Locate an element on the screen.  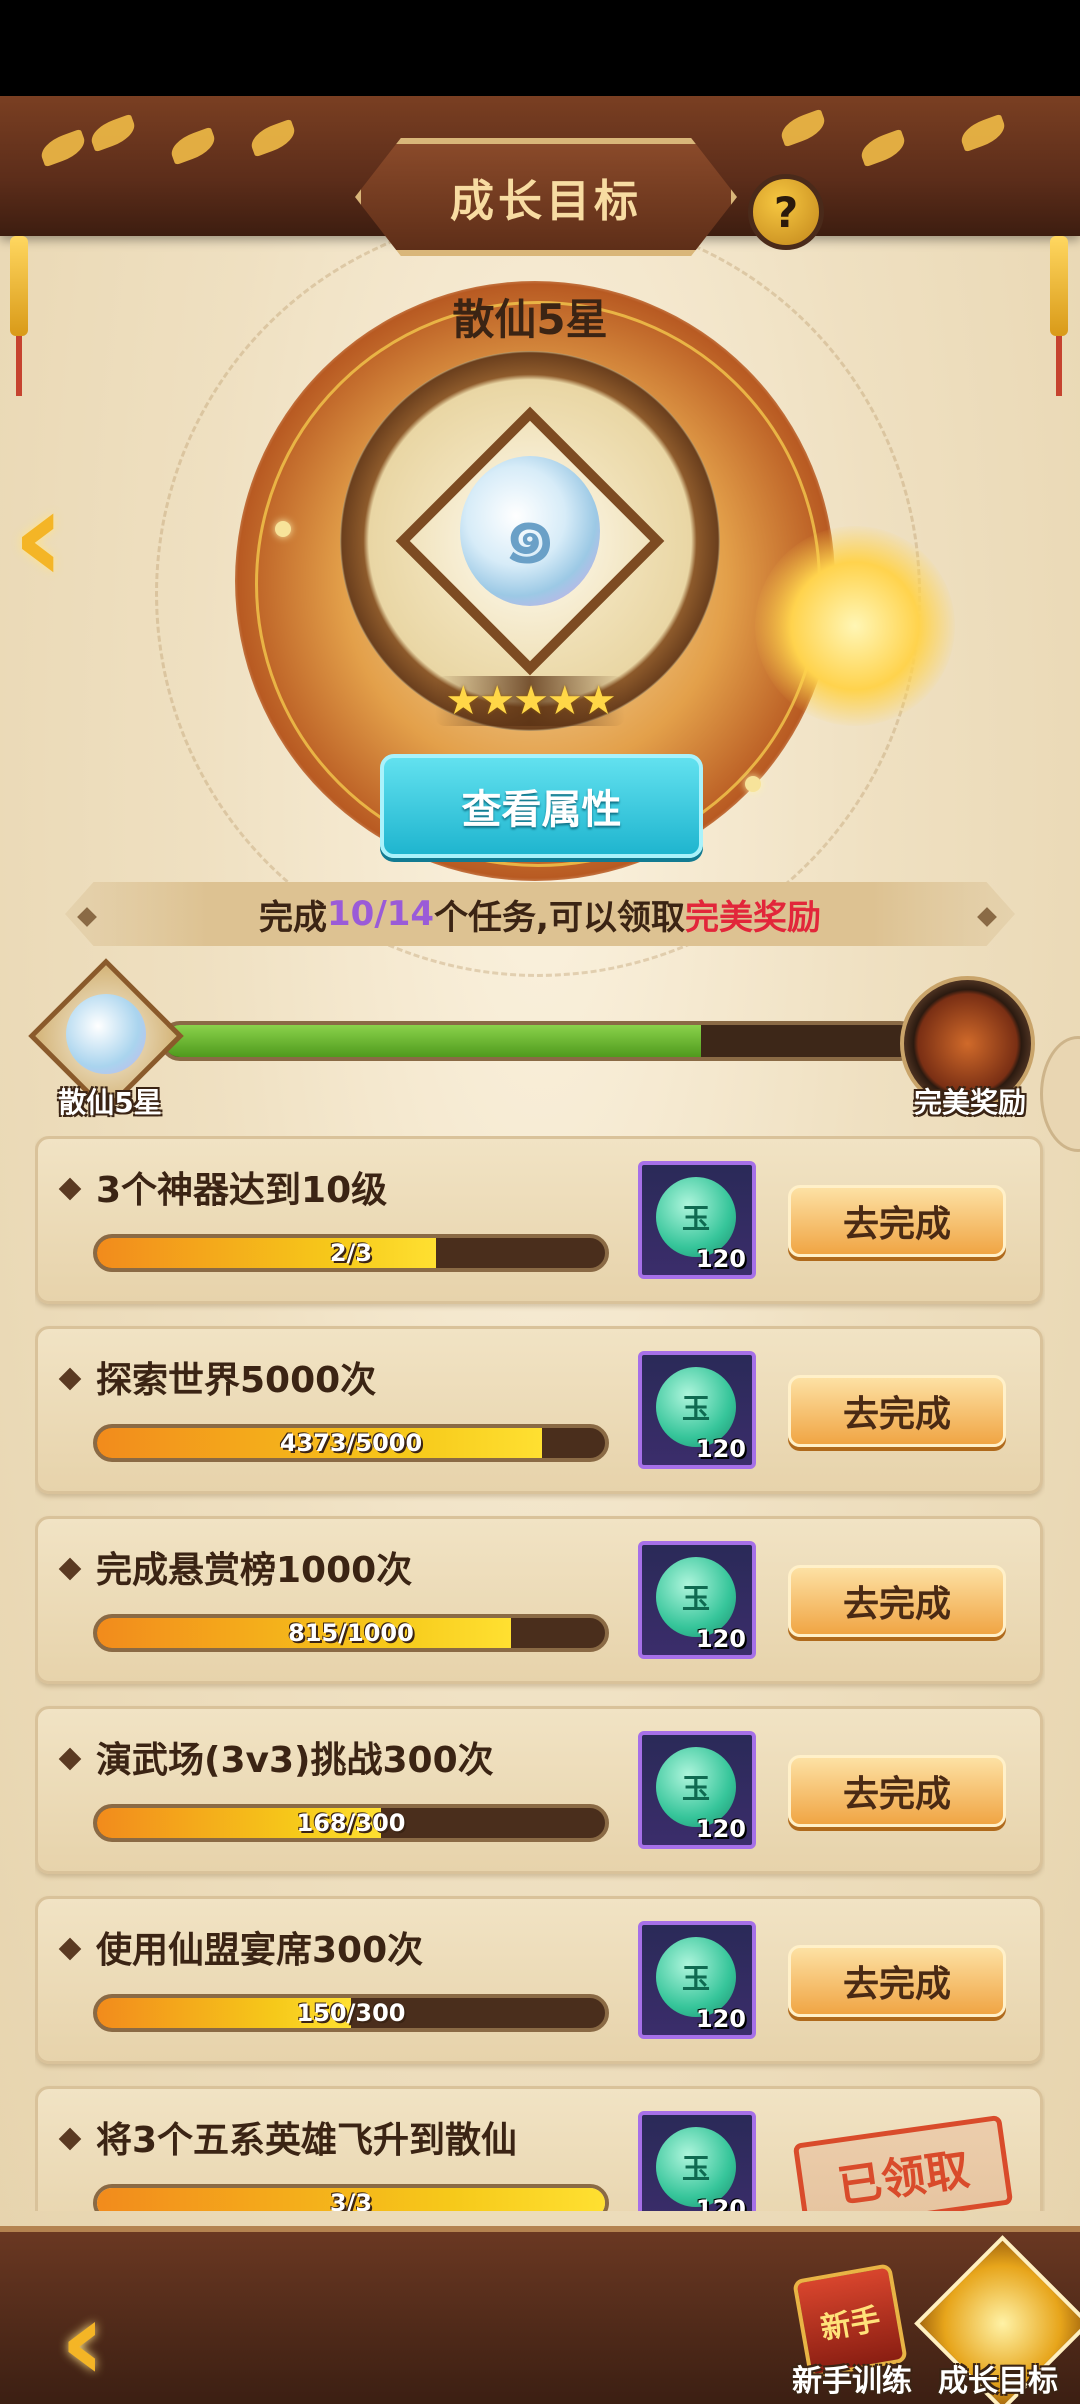
task-title: 演武场(3v3)挑战300次 is located at coordinates (295, 1760).